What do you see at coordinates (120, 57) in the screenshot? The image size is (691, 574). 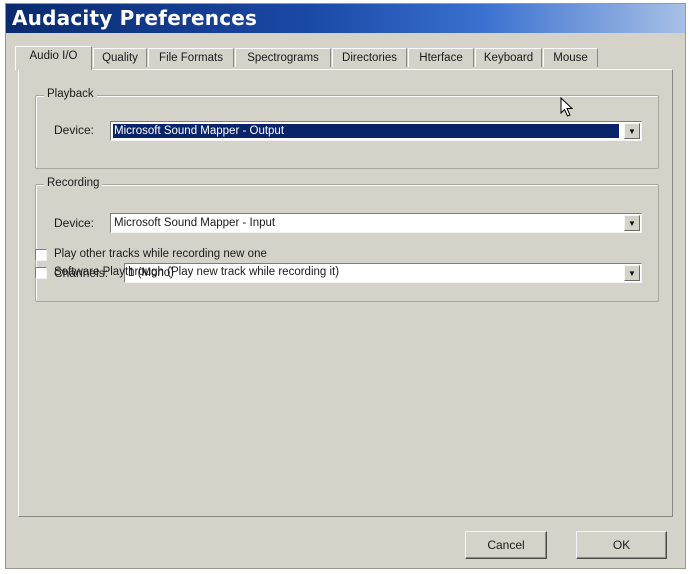 I see `tab-quality: Quality` at bounding box center [120, 57].